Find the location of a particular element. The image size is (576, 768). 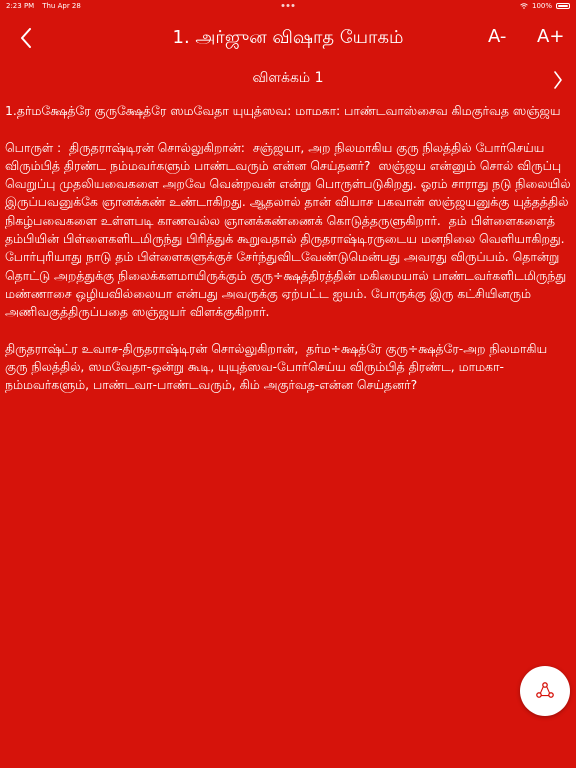

status-right: 100% is located at coordinates (545, 6).